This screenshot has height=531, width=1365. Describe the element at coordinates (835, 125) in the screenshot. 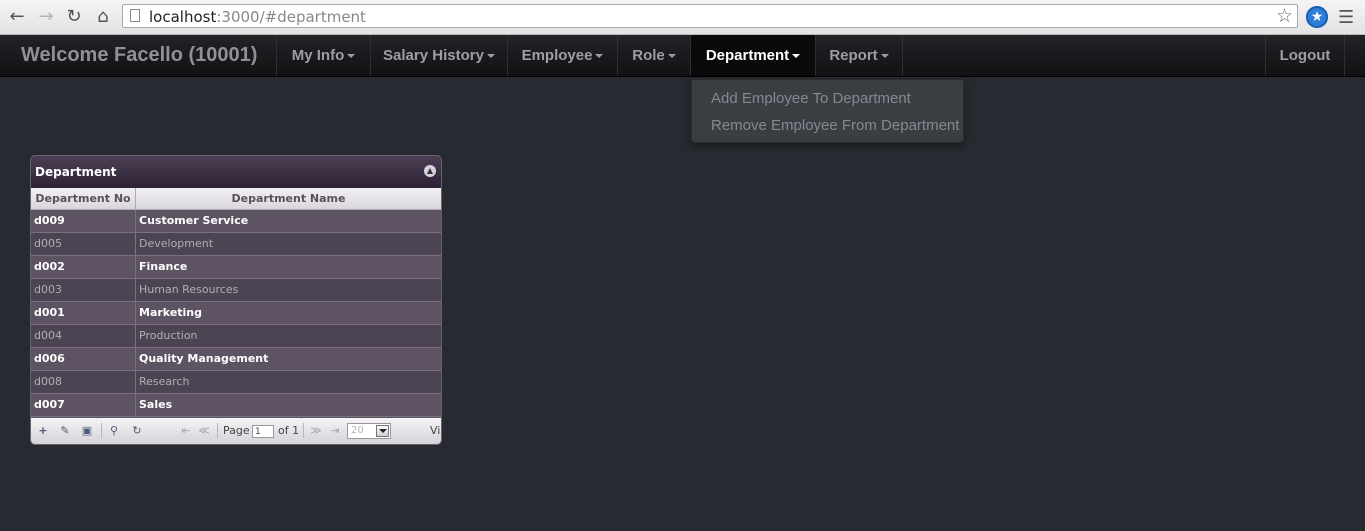

I see `menu-item-remove-employee-from-department: Remove Employee From Department` at that location.